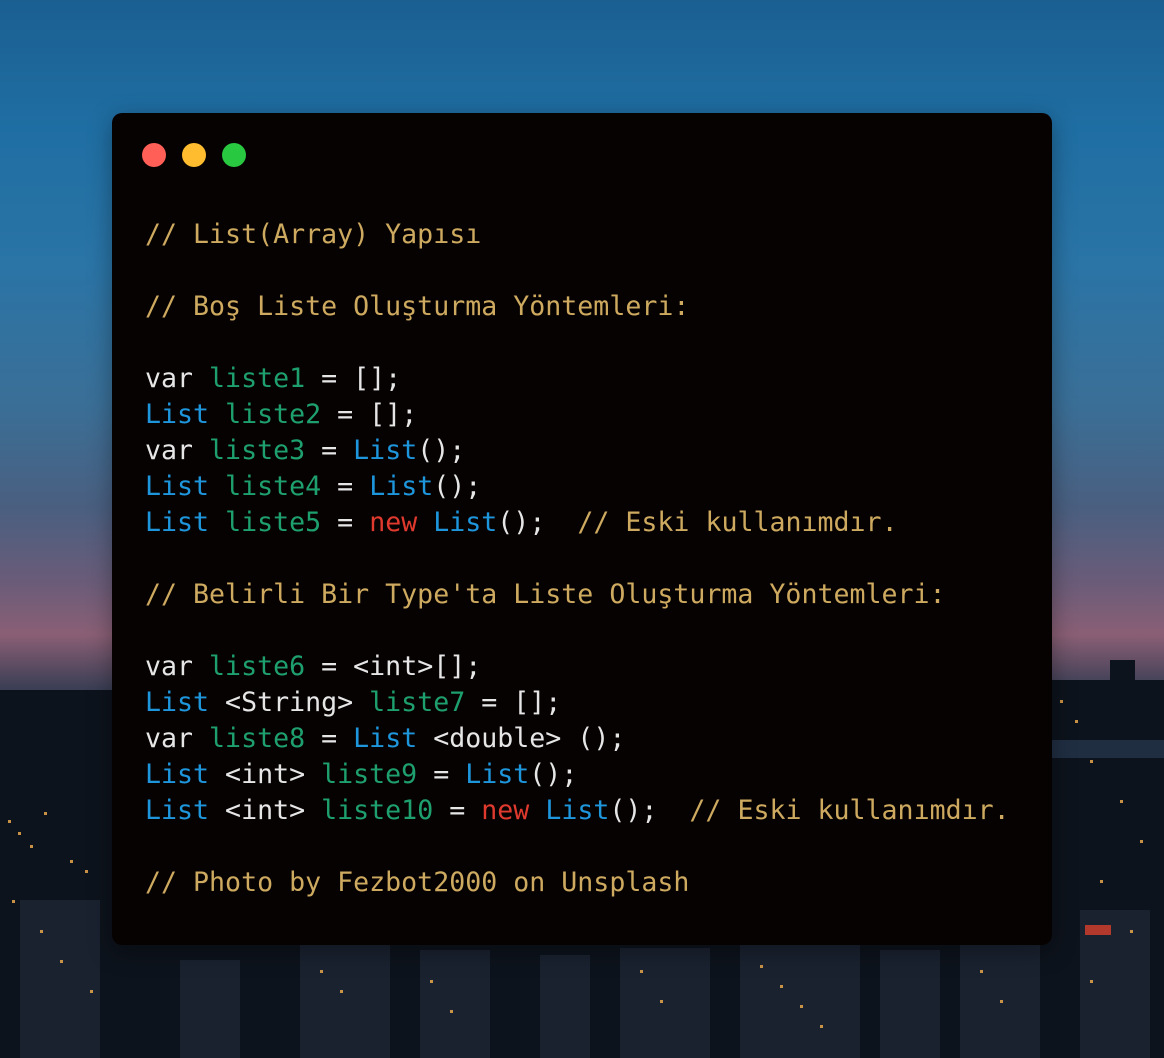  I want to click on maximize-button, so click(234, 155).